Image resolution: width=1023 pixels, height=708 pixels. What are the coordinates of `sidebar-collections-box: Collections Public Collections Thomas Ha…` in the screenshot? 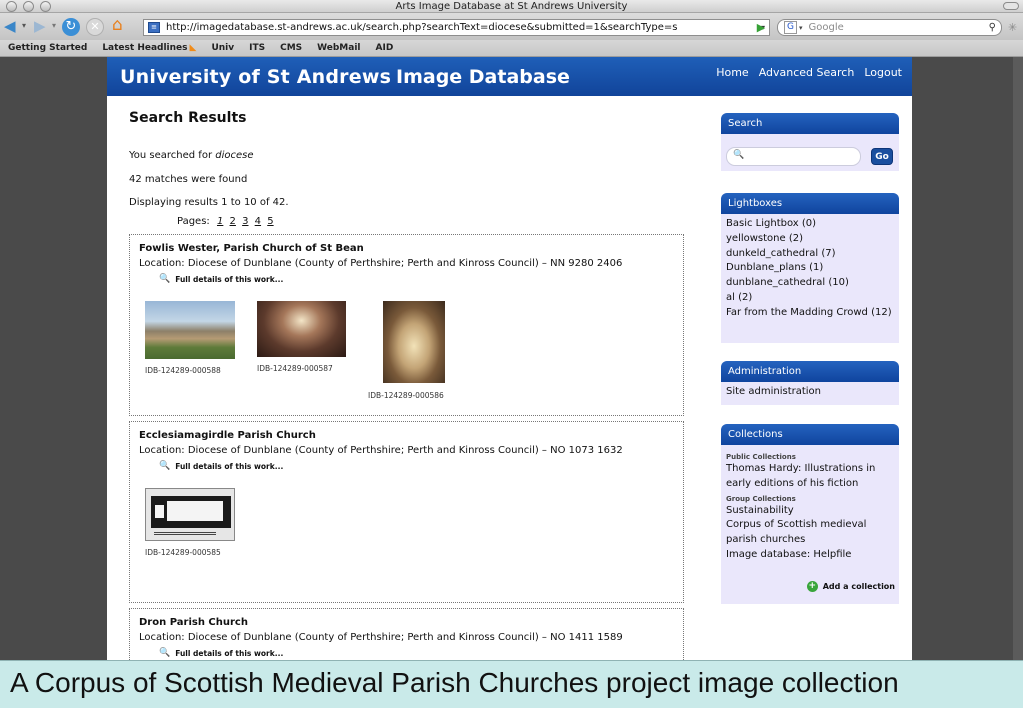 It's located at (810, 514).